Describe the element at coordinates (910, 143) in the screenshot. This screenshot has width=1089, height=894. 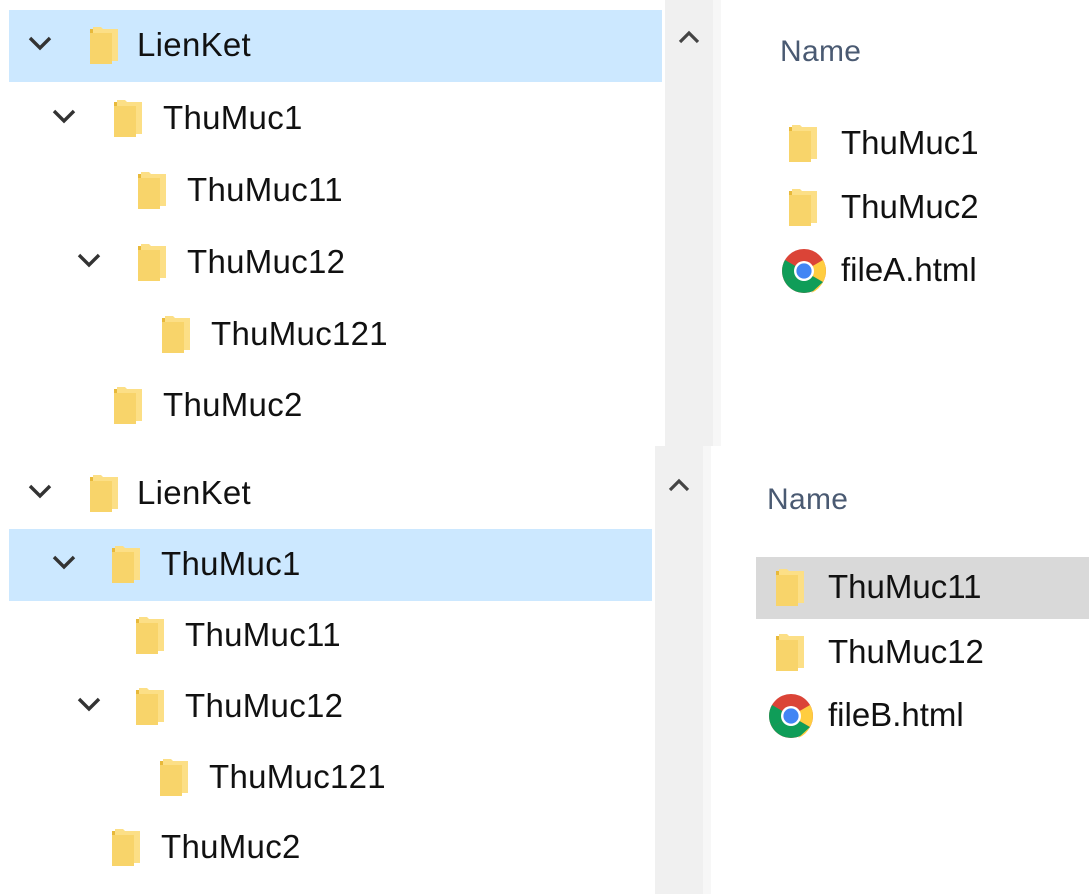
I see `file-name: ThuMuc1` at that location.